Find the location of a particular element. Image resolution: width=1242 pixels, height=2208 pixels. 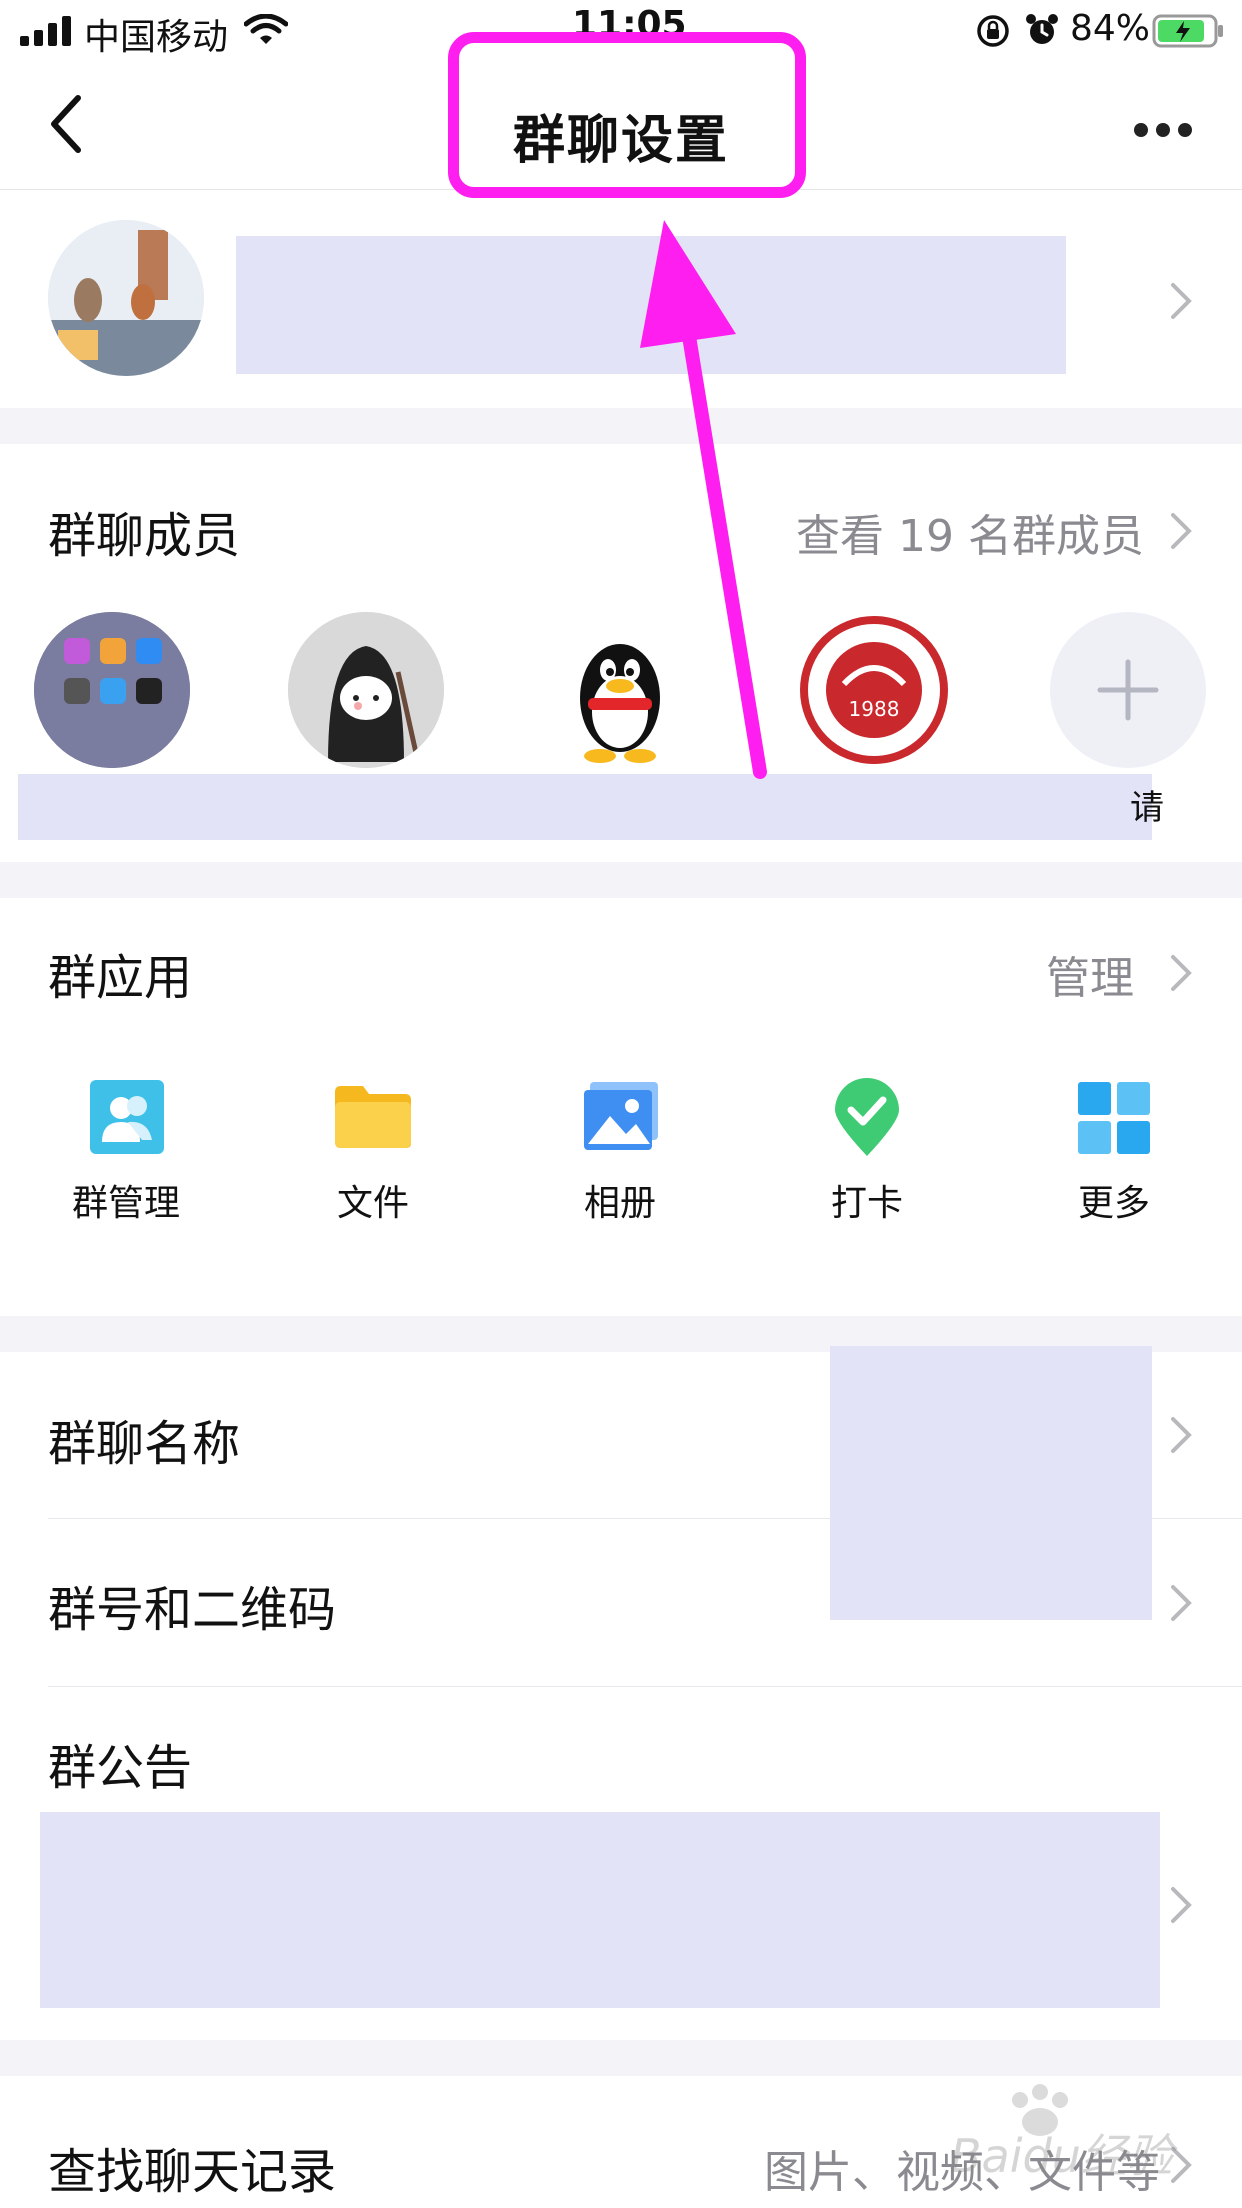

annotation-arrow is located at coordinates (703, 499).